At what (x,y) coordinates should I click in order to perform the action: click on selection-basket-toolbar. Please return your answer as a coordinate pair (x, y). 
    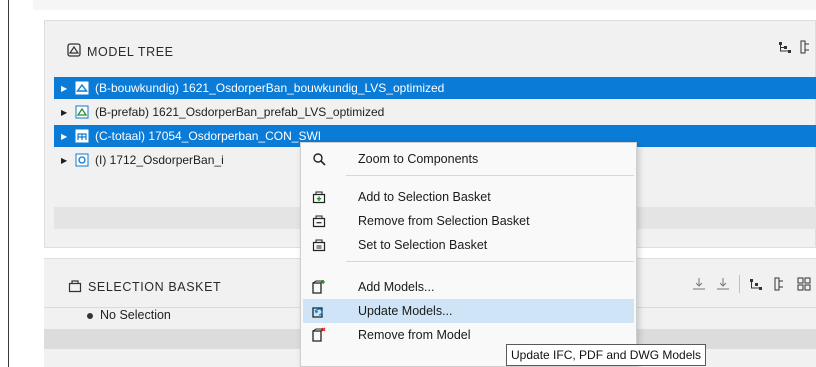
    Looking at the image, I should click on (751, 284).